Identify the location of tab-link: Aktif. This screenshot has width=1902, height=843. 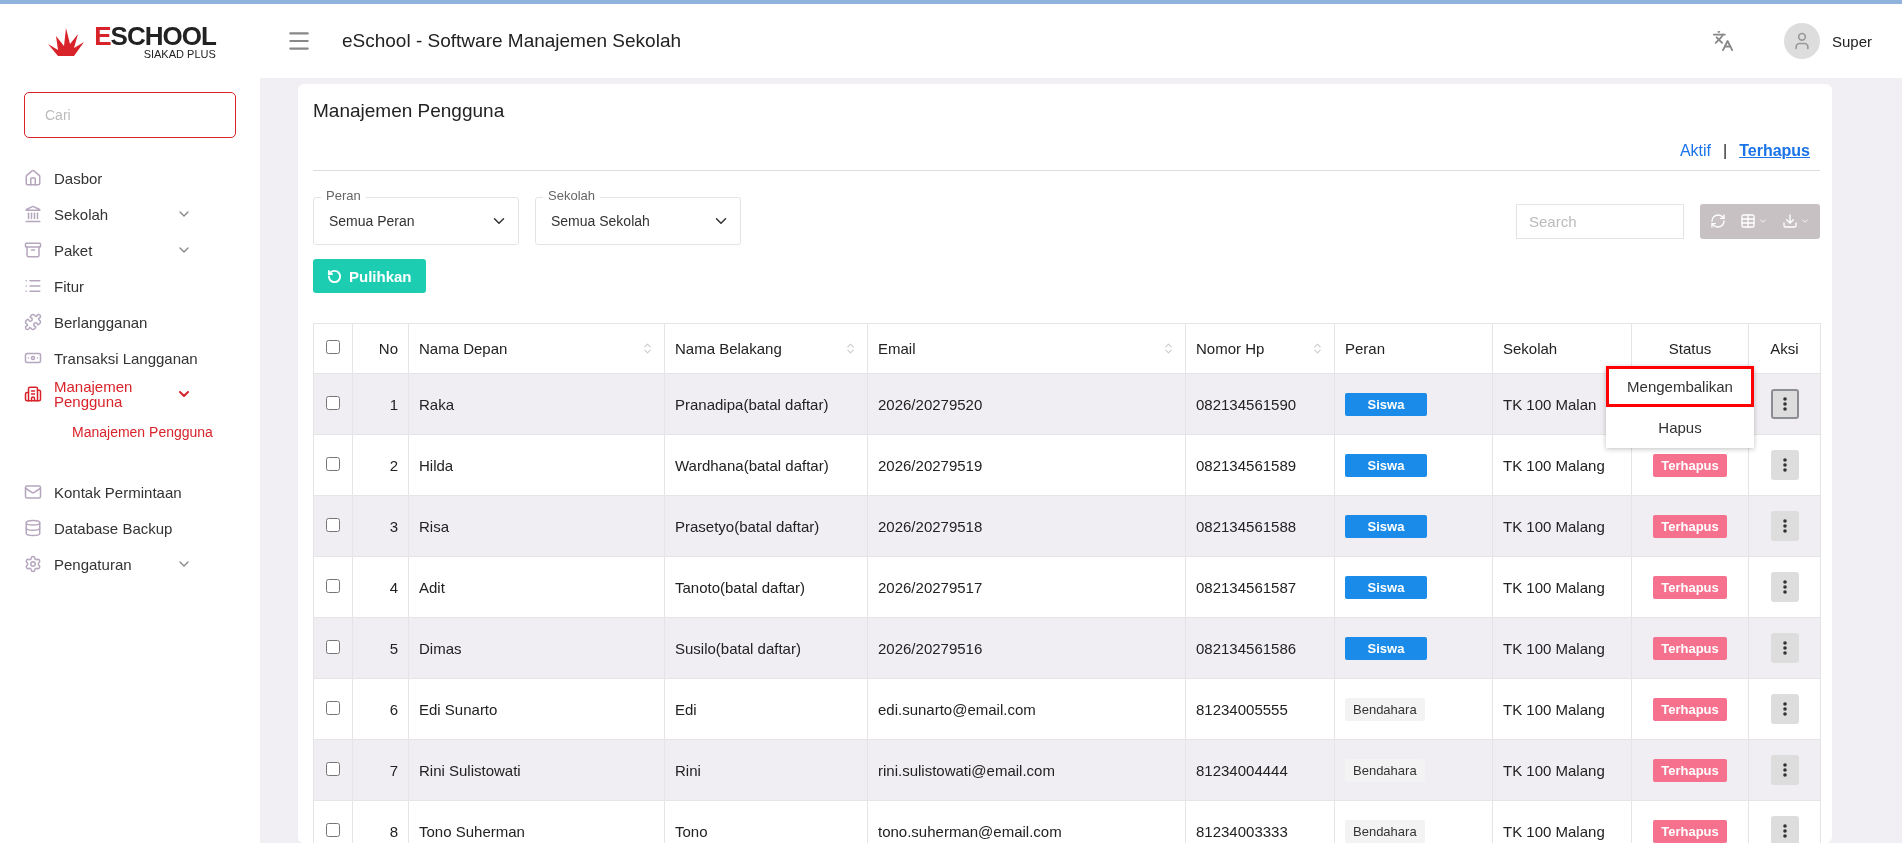
(1695, 151).